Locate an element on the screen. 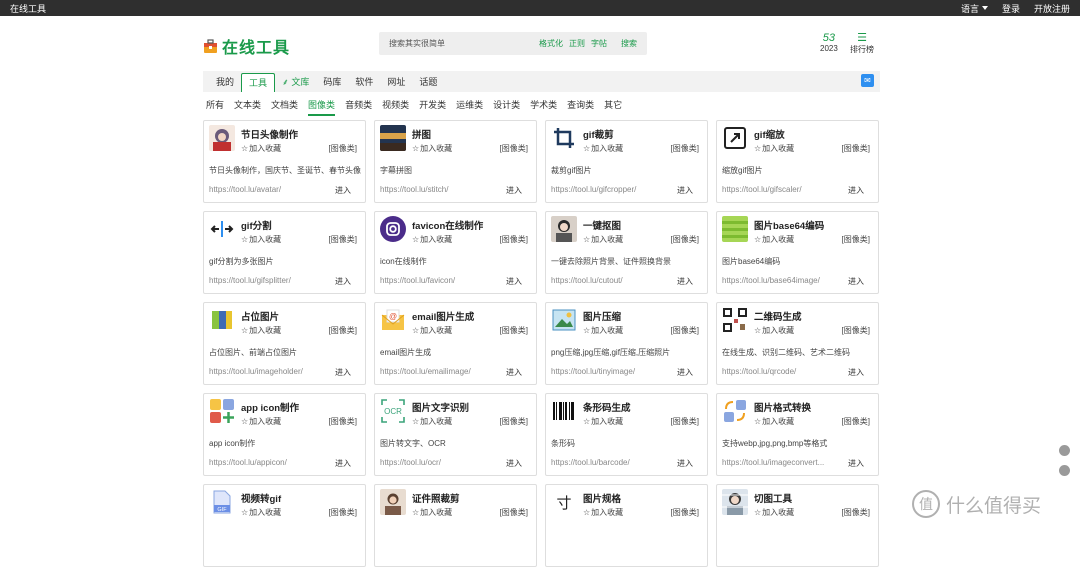  stat-counter: 53 2023 is located at coordinates (829, 42).